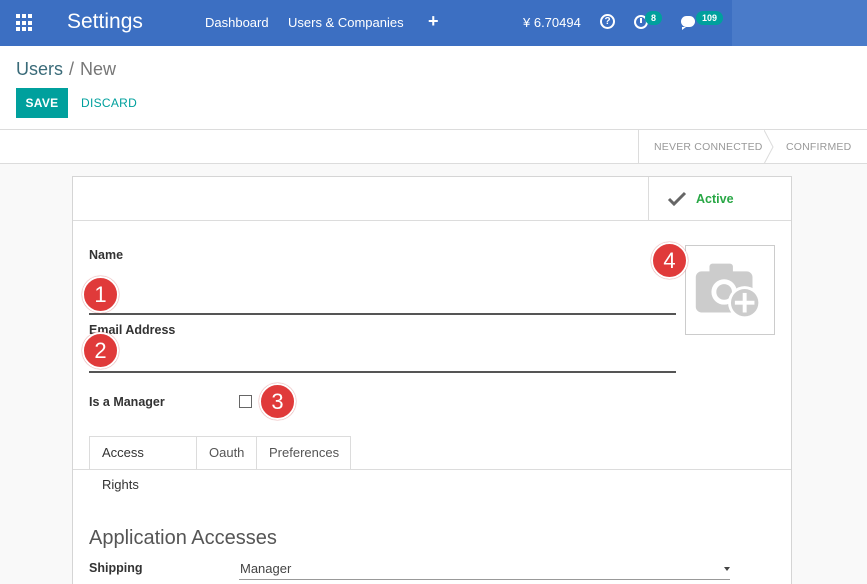 This screenshot has width=867, height=584. I want to click on status-divider, so click(638, 147).